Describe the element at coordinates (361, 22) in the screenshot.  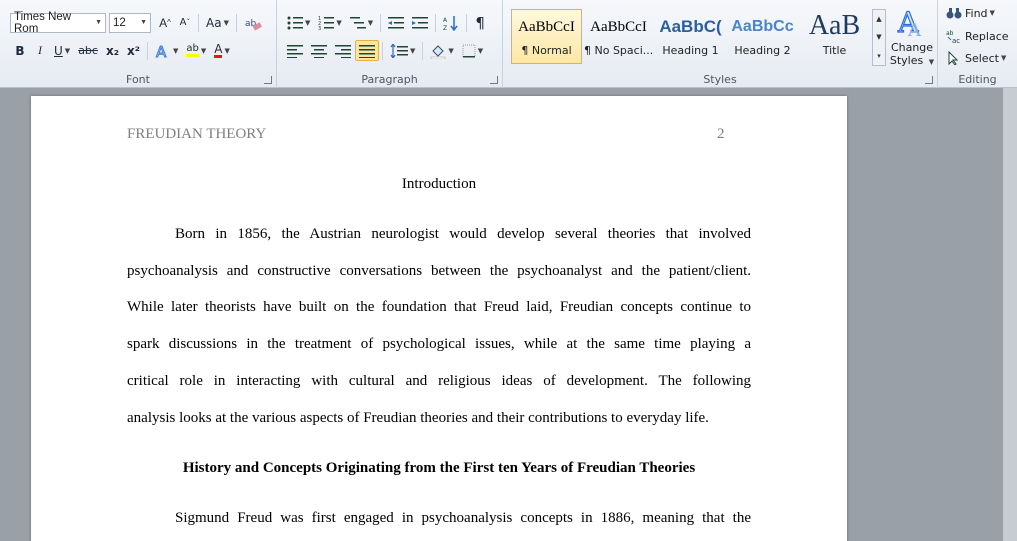
I see `multilevel-list-button: ▼` at that location.